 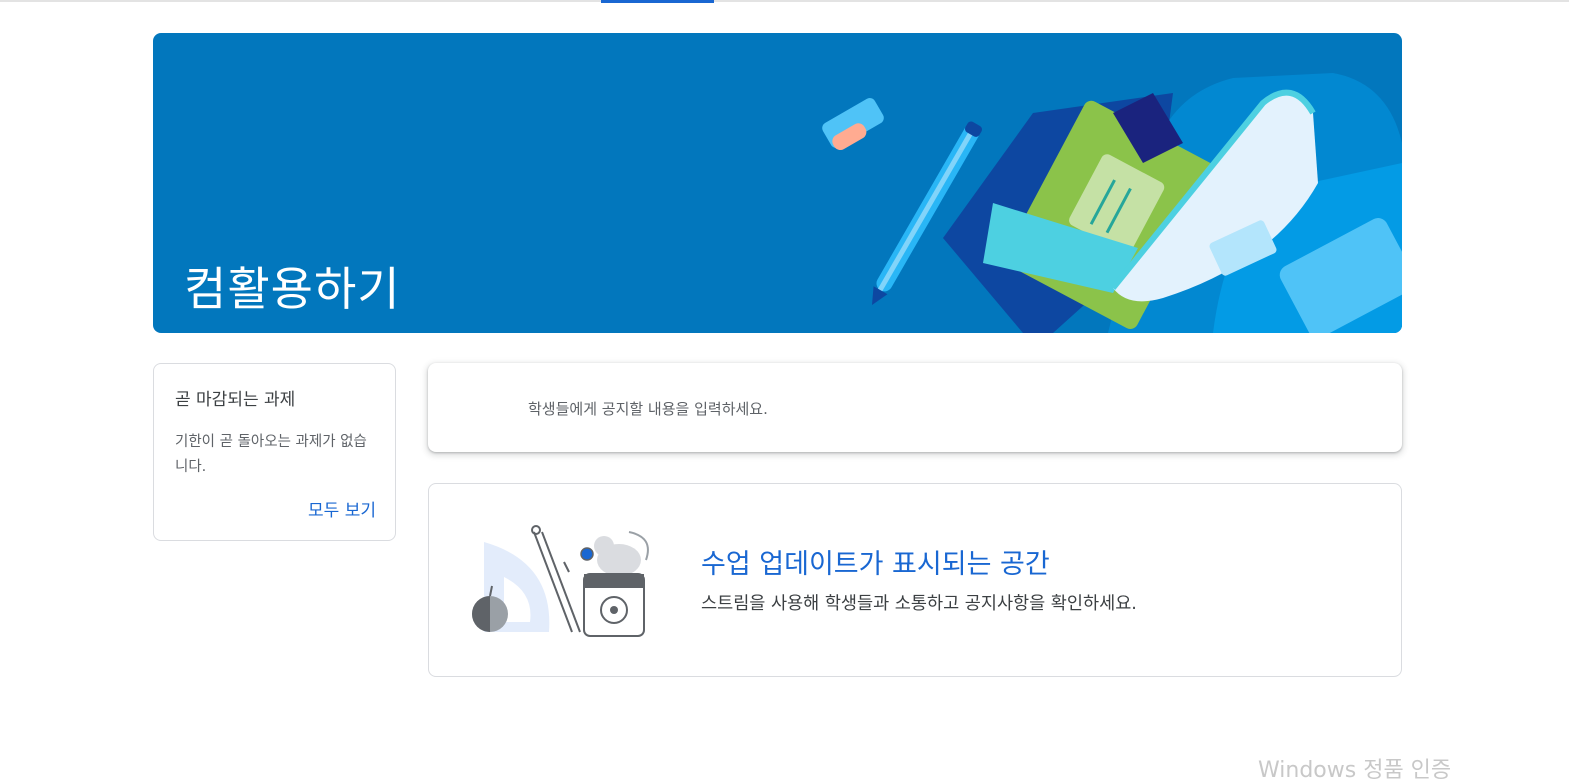 I want to click on stream-description: 스트림을 사용해 학생들과 소통하고 공지사항을 확인하세요., so click(x=919, y=604).